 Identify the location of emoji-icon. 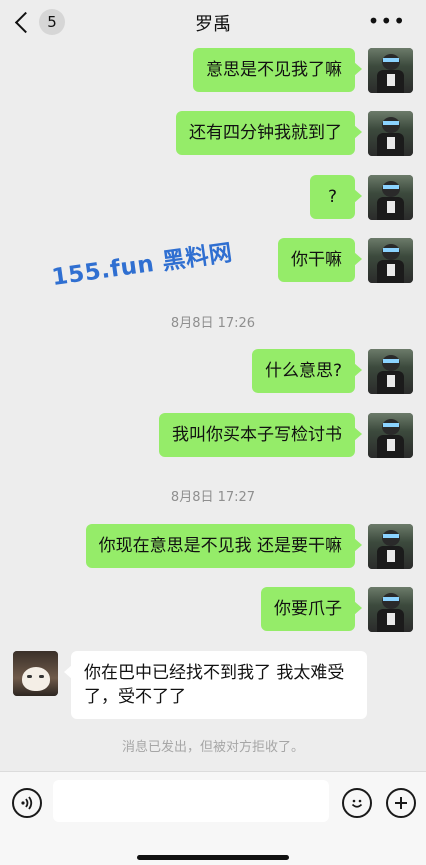
(357, 803).